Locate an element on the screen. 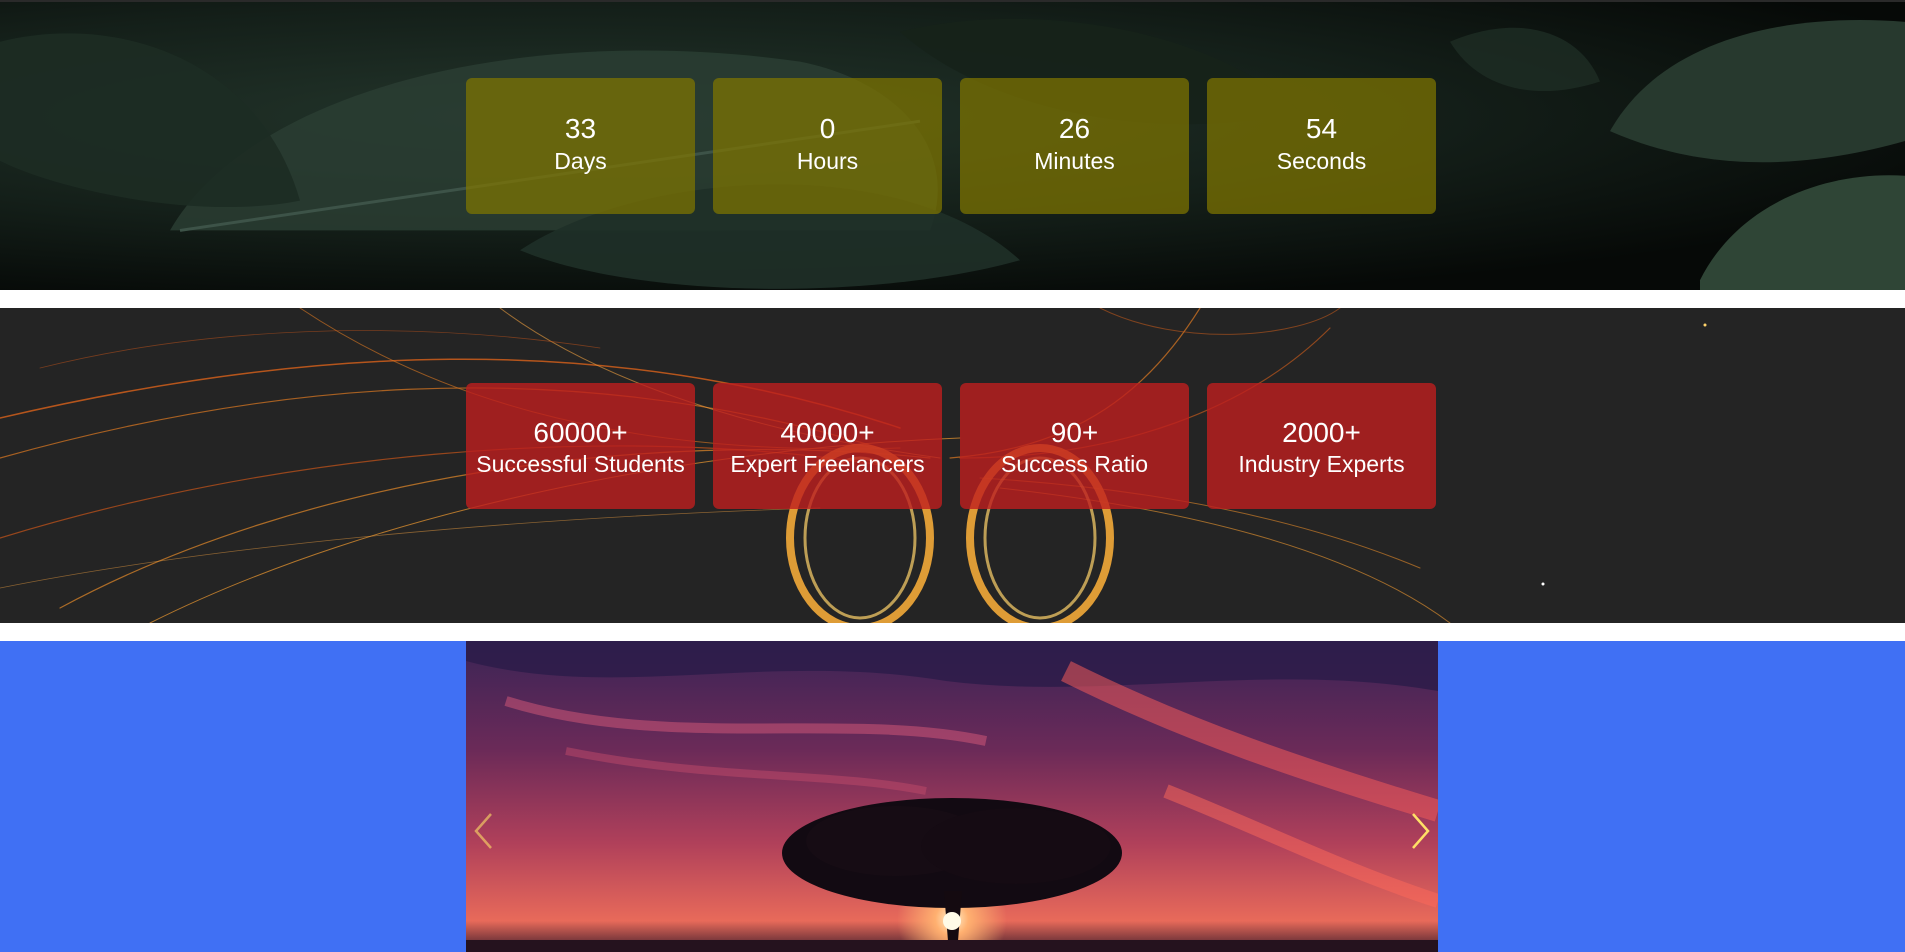 The image size is (1905, 952). countdown-row: 33 Days 0 Hours 26 Minutes 54 Seconds is located at coordinates (951, 146).